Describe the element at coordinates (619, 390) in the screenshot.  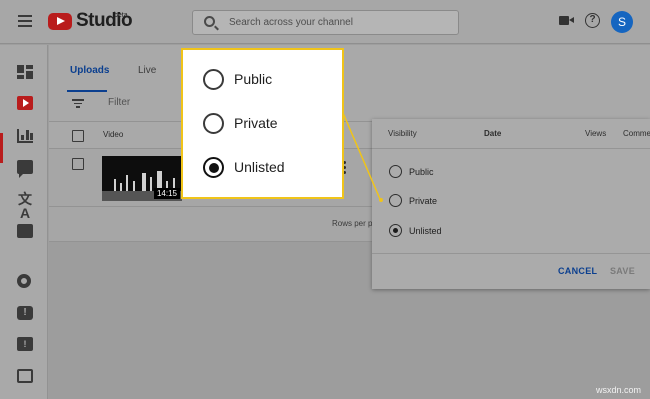
I see `watermark: wsxdn.com` at that location.